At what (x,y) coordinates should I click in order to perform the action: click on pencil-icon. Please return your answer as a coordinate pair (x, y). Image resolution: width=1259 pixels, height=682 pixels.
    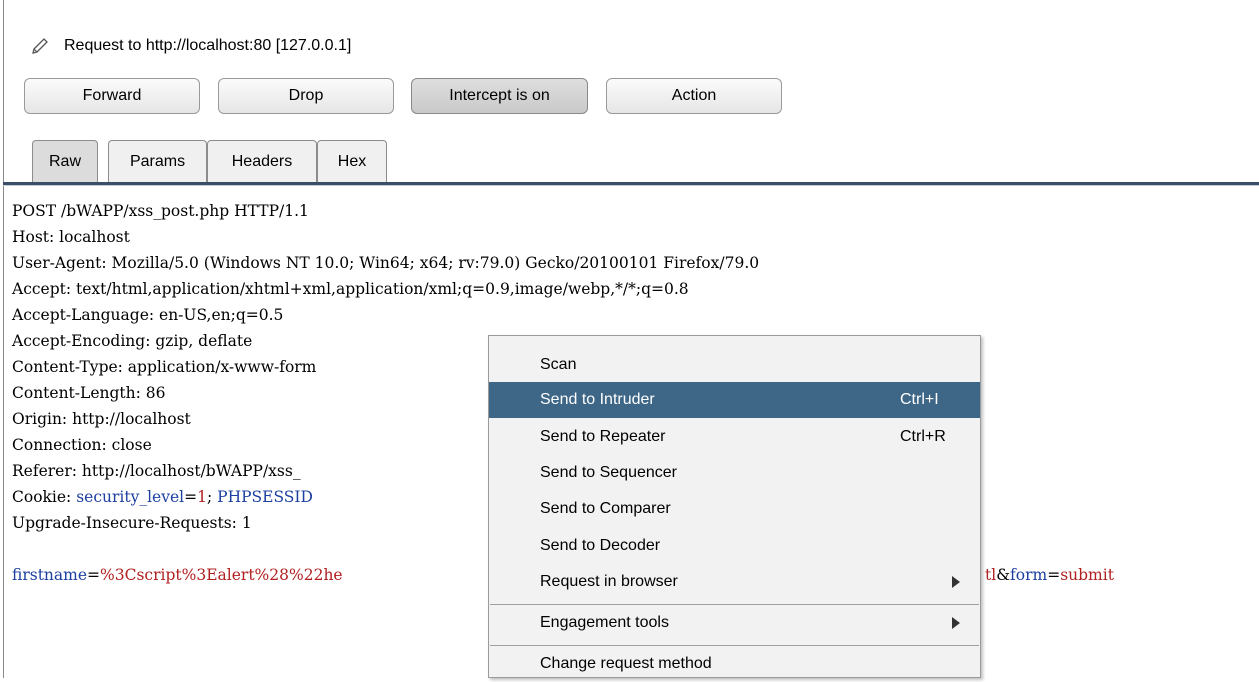
    Looking at the image, I should click on (40, 46).